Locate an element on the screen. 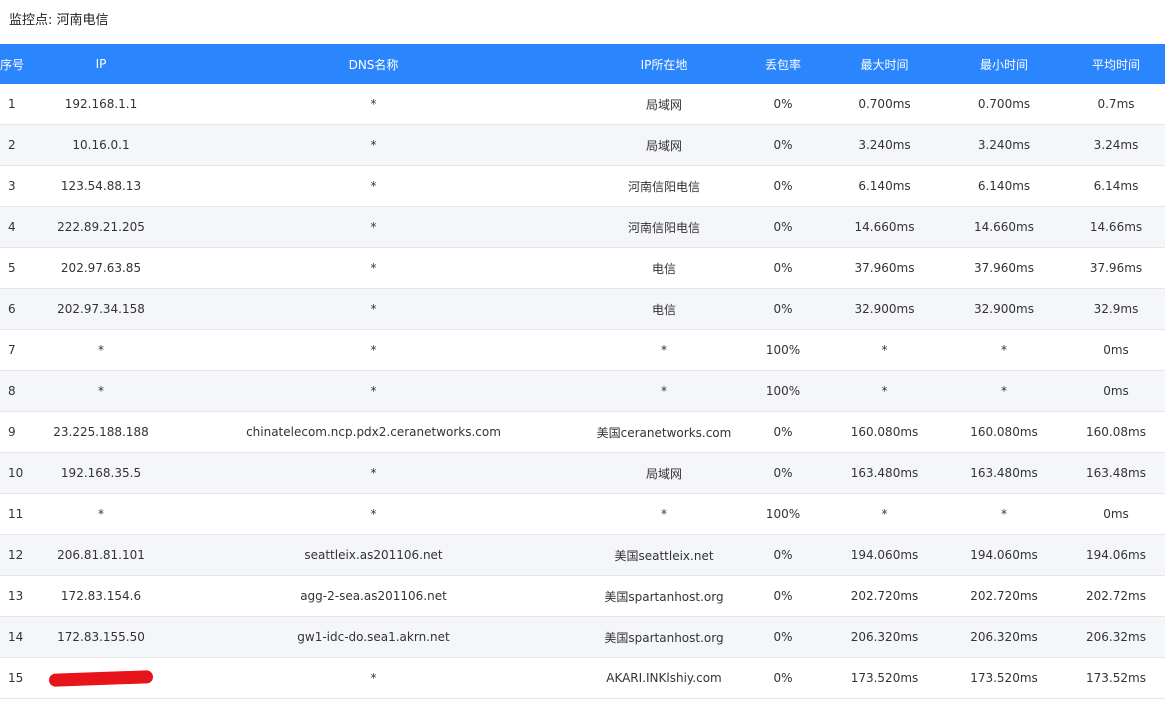  hop-location: 电信 is located at coordinates (664, 309).